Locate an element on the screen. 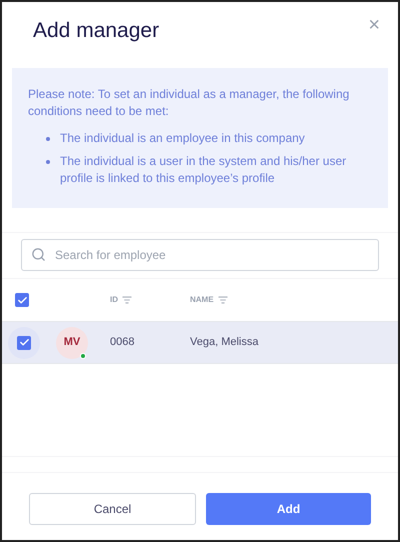 Image resolution: width=400 pixels, height=542 pixels. cancel-button: Cancel is located at coordinates (112, 509).